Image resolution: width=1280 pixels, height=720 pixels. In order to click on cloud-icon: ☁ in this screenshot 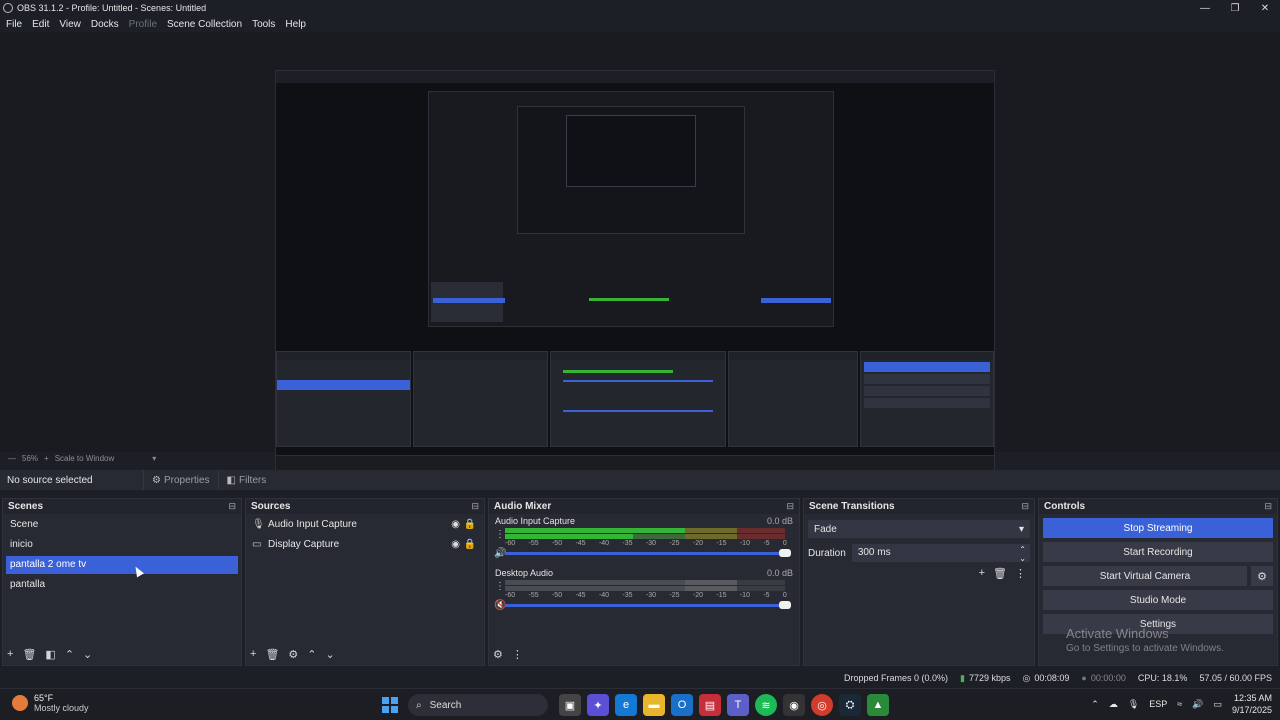, I will do `click(1113, 704)`.